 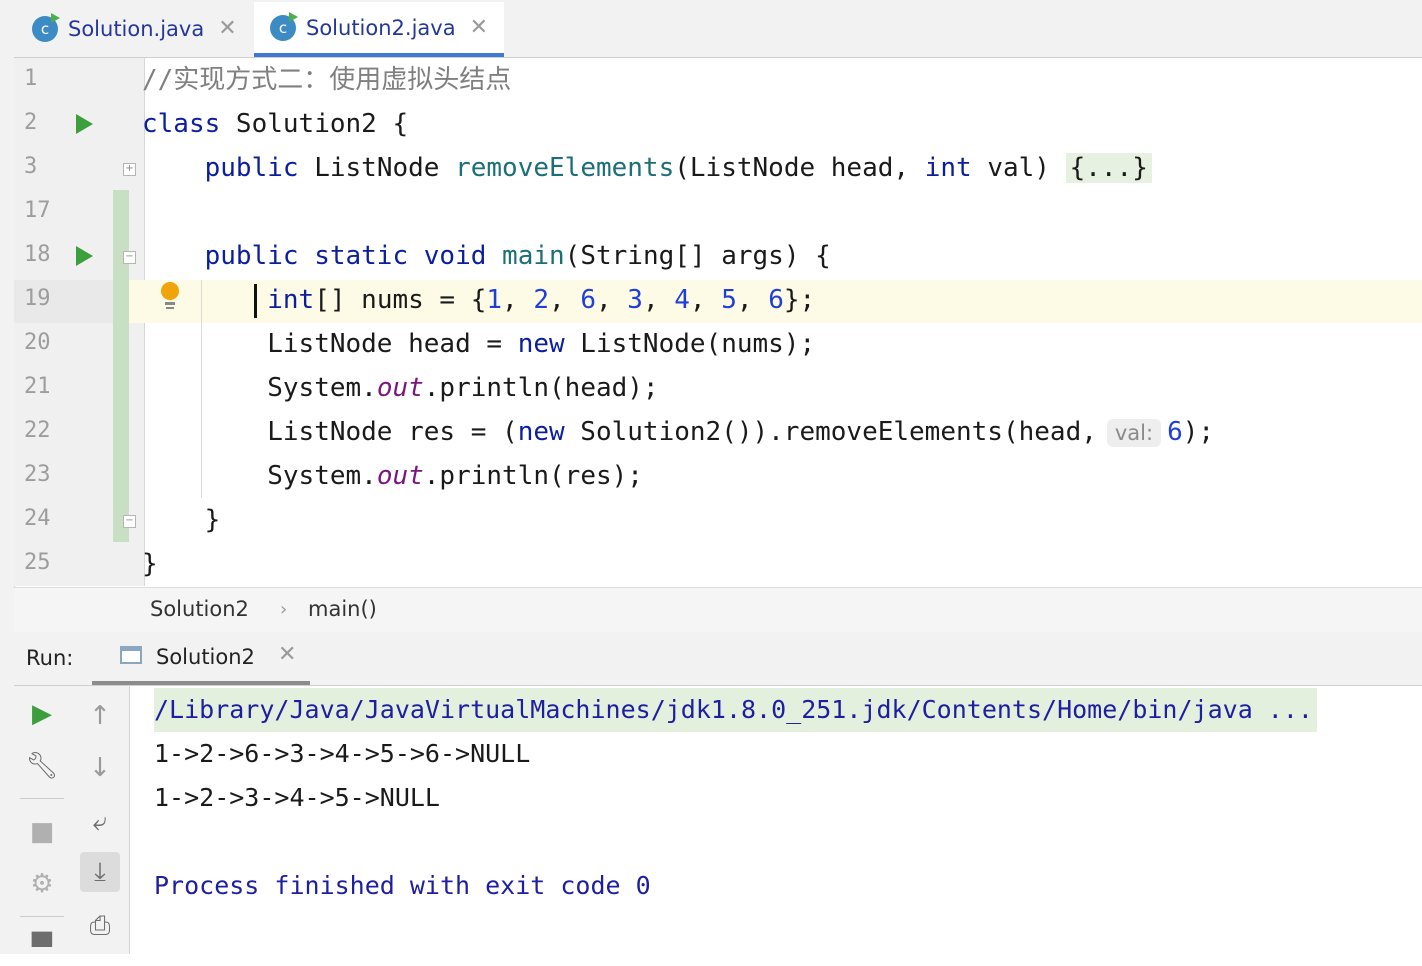 What do you see at coordinates (1198, 432) in the screenshot?
I see `code-text: );` at bounding box center [1198, 432].